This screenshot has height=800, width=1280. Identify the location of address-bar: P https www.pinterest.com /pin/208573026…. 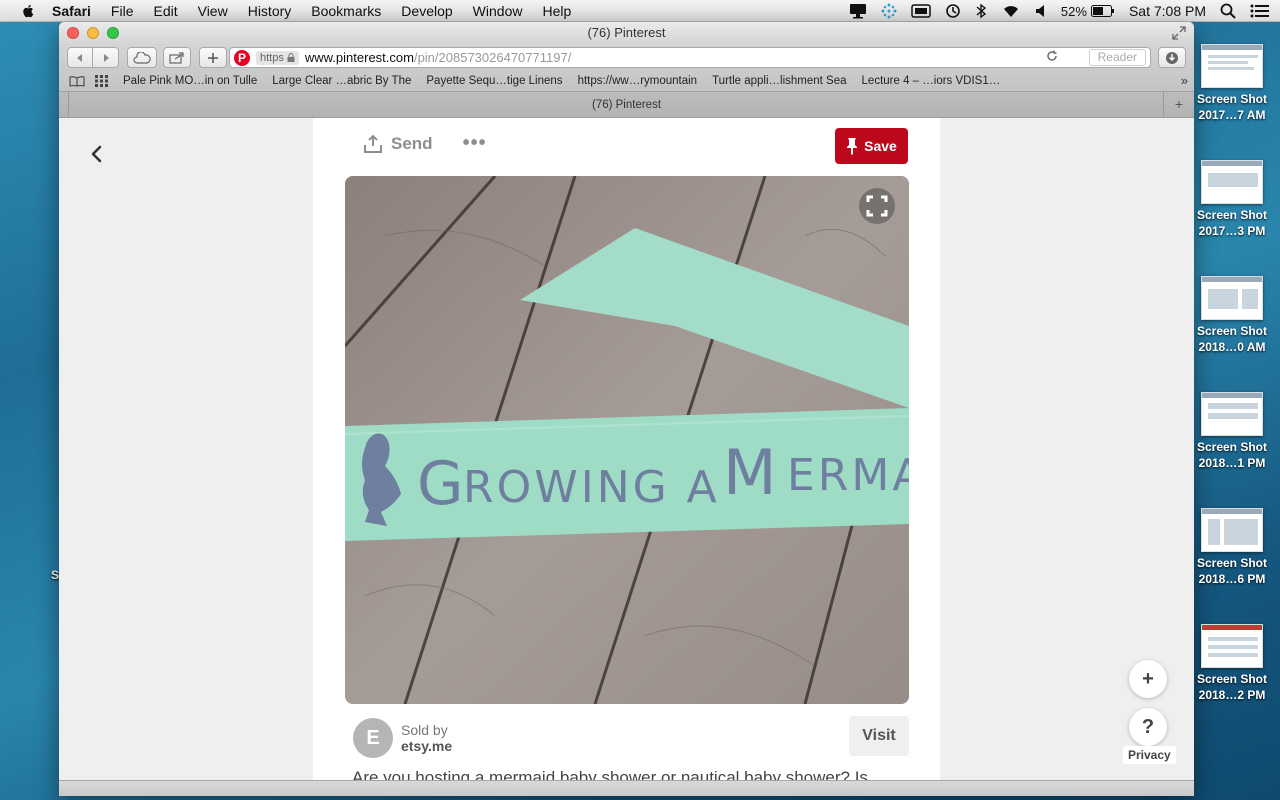
(690, 57).